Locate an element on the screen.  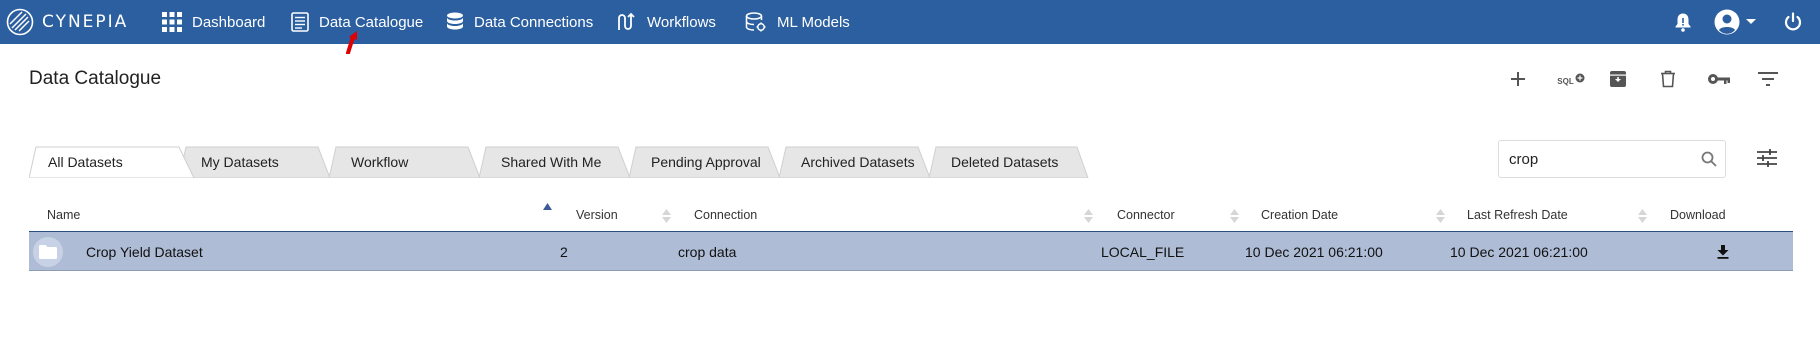
tab-label: Deleted Datasets is located at coordinates (1005, 162).